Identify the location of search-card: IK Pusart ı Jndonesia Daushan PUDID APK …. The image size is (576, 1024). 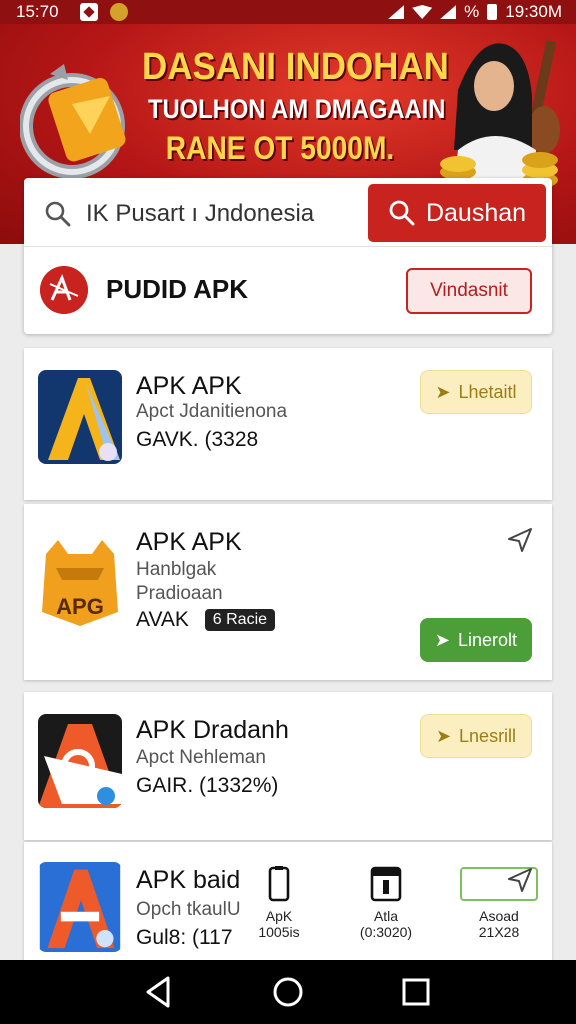
(288, 256).